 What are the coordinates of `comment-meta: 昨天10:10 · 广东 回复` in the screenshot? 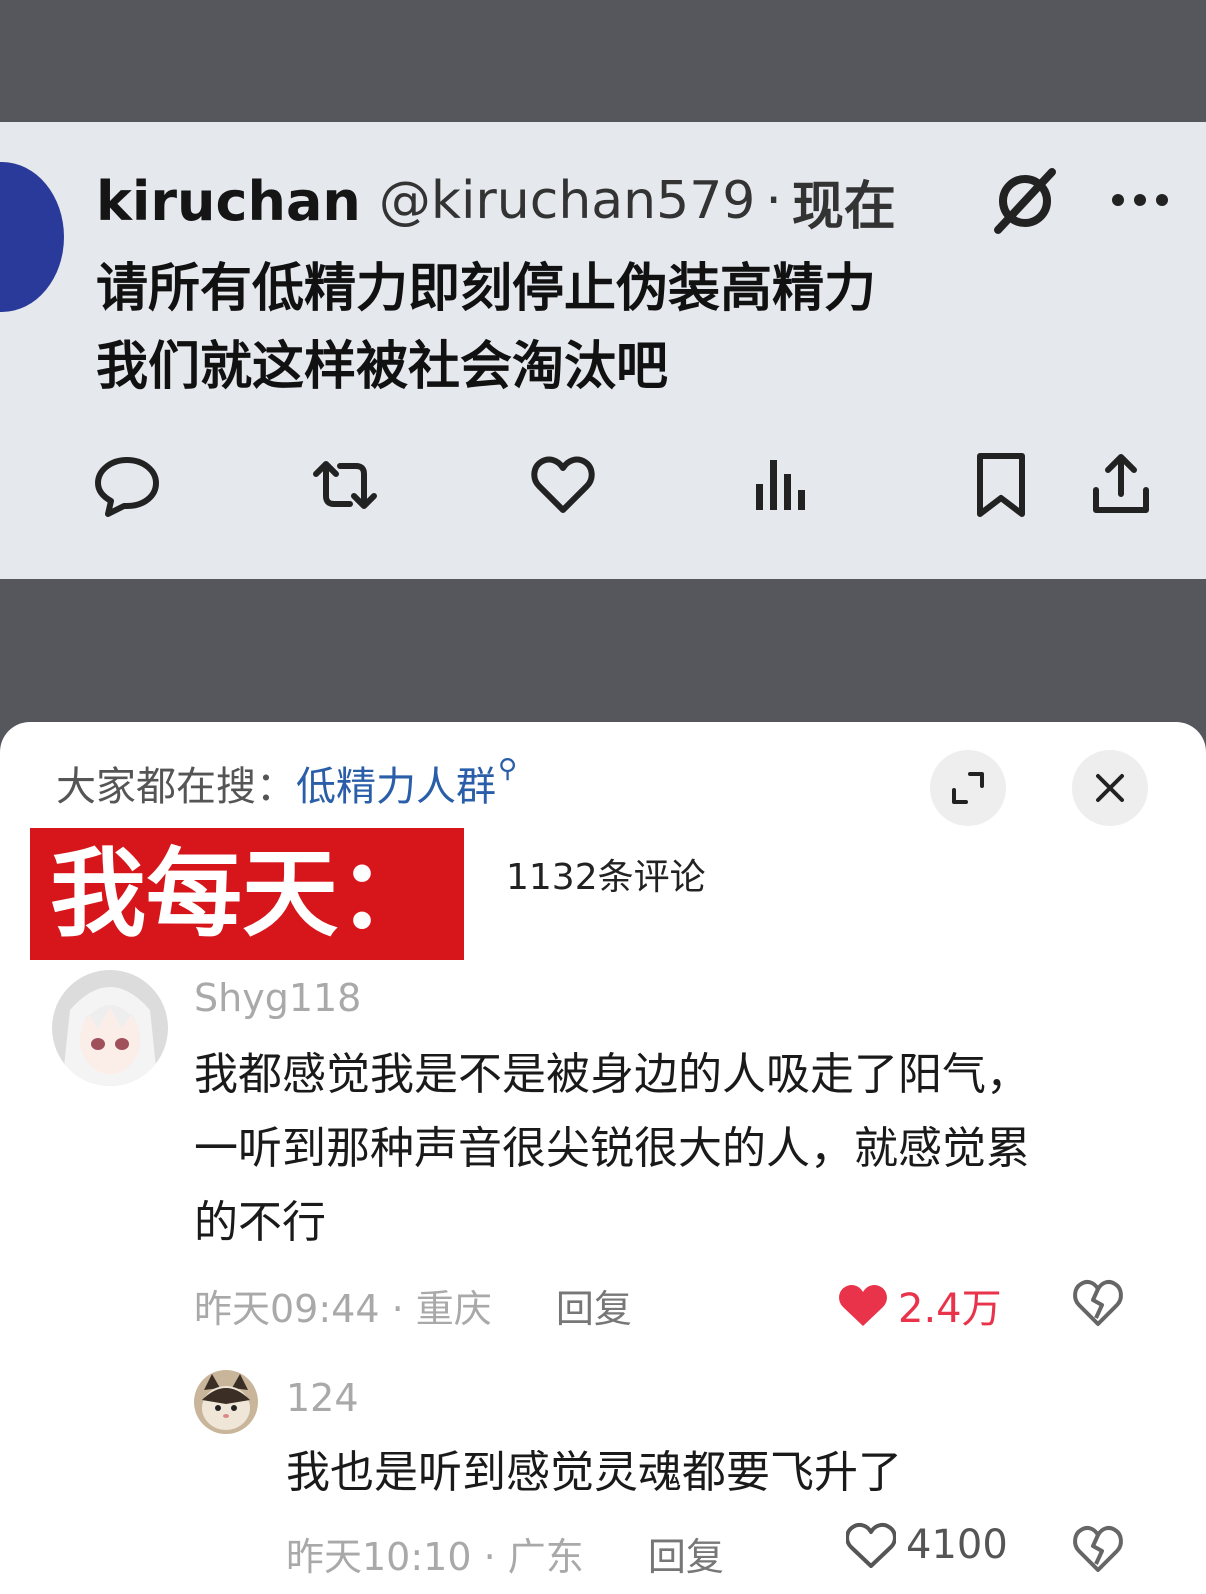 It's located at (505, 1553).